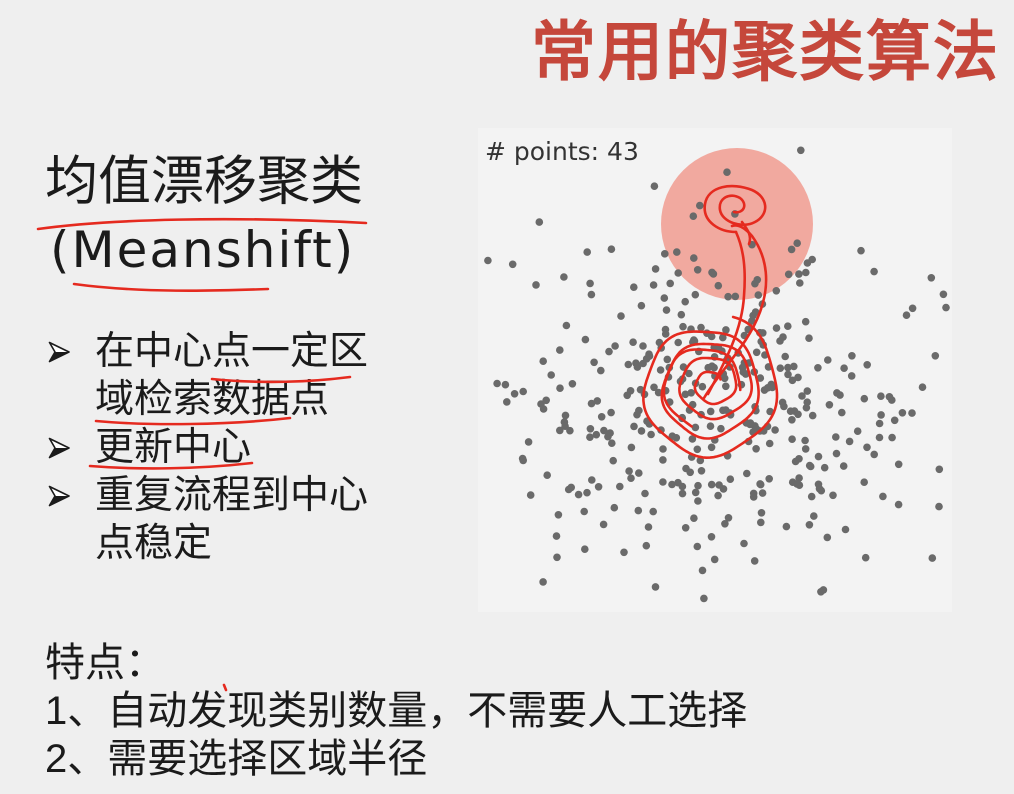  What do you see at coordinates (236, 759) in the screenshot?
I see `feature-item: 2、需要选择区域半径` at bounding box center [236, 759].